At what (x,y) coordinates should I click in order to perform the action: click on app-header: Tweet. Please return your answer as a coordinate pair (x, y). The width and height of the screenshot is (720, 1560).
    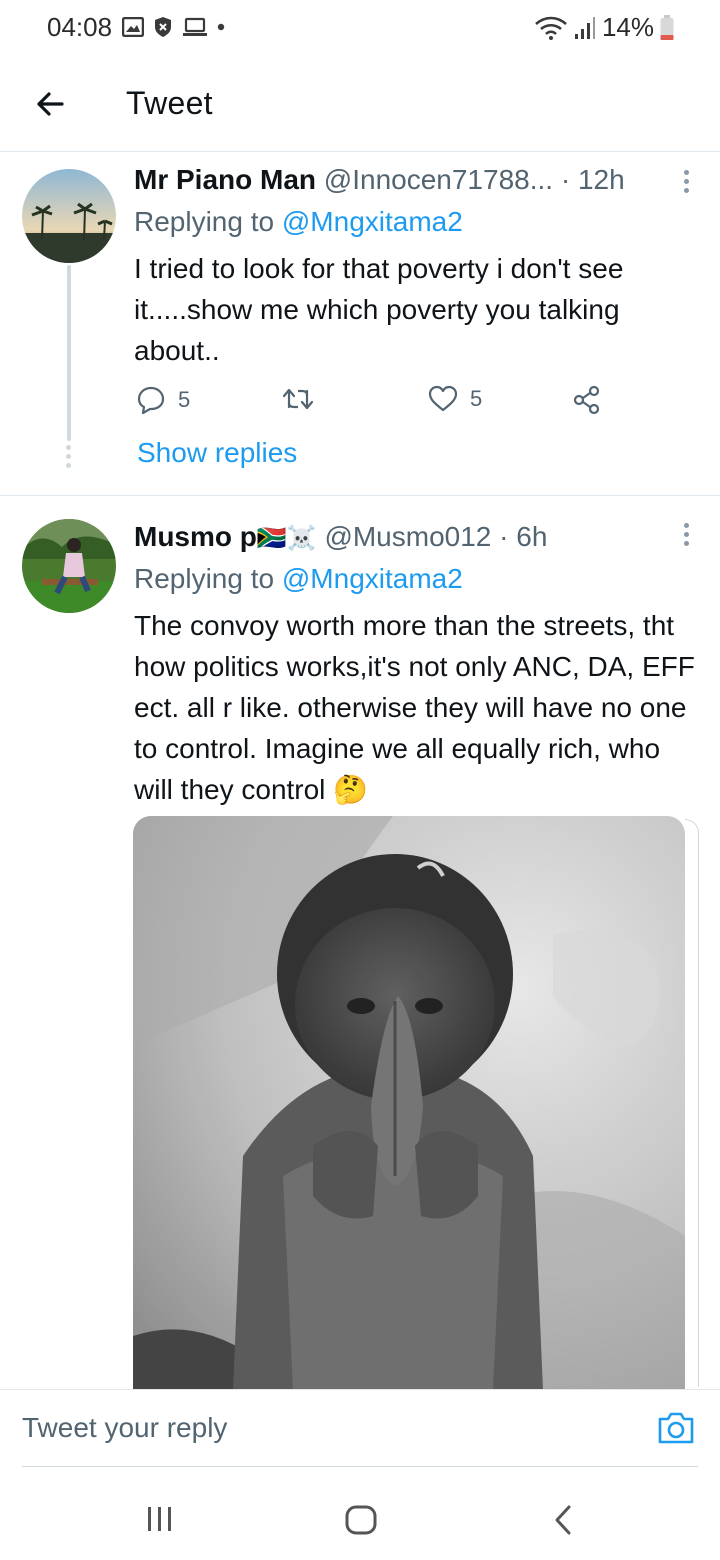
    Looking at the image, I should click on (360, 106).